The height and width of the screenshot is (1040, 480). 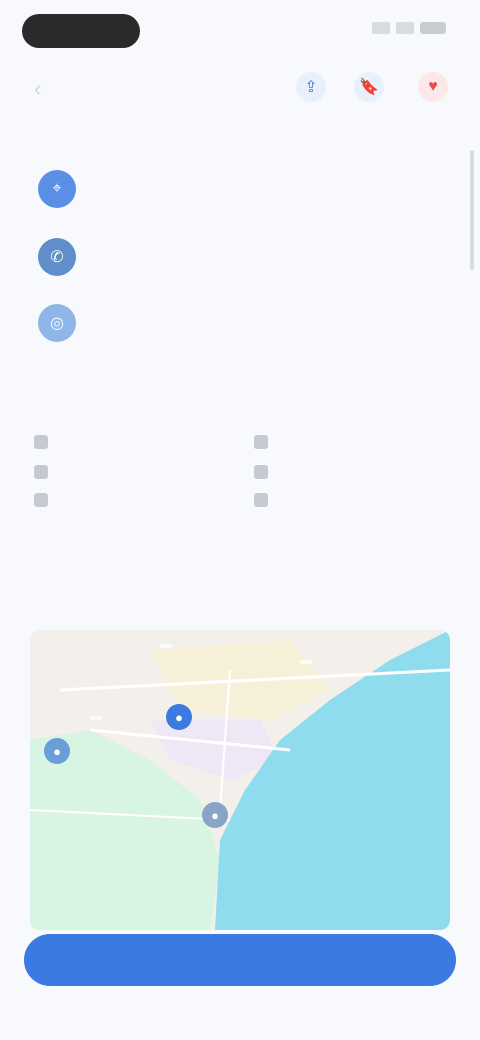 I want to click on bottom-bar, so click(x=240, y=1017).